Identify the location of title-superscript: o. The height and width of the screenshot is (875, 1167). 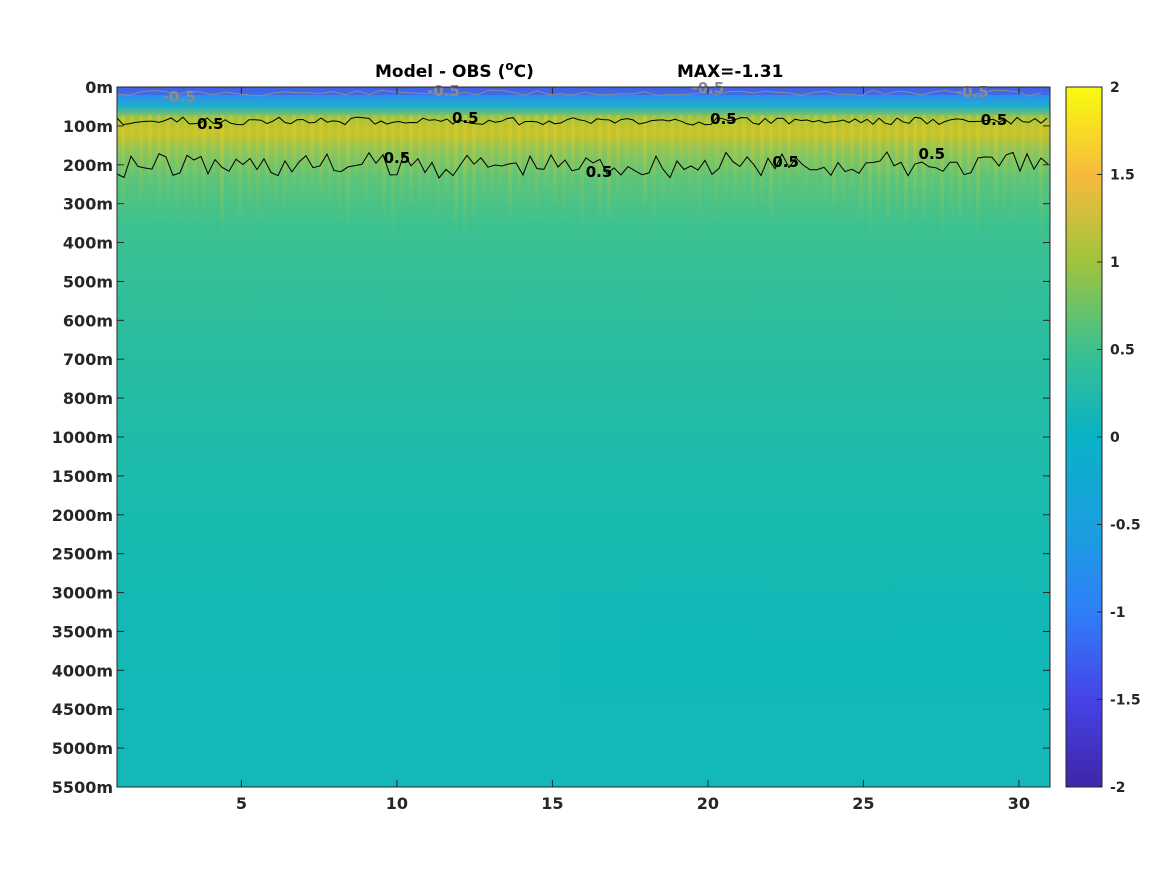
(509, 66).